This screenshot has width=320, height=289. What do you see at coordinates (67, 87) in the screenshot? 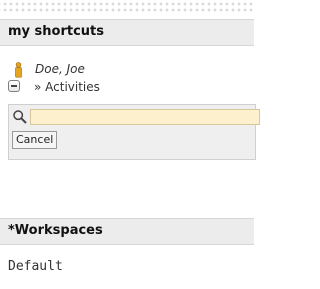
I see `activities-link: » Activities` at bounding box center [67, 87].